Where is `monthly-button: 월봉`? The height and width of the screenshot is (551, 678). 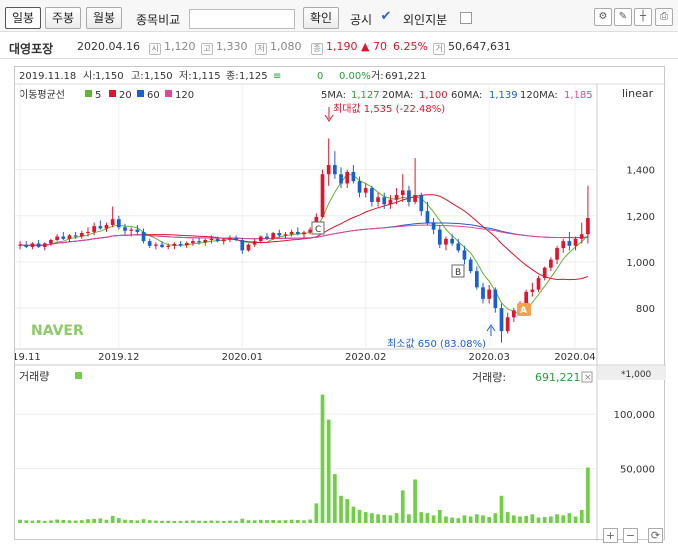
monthly-button: 월봉 is located at coordinates (104, 18).